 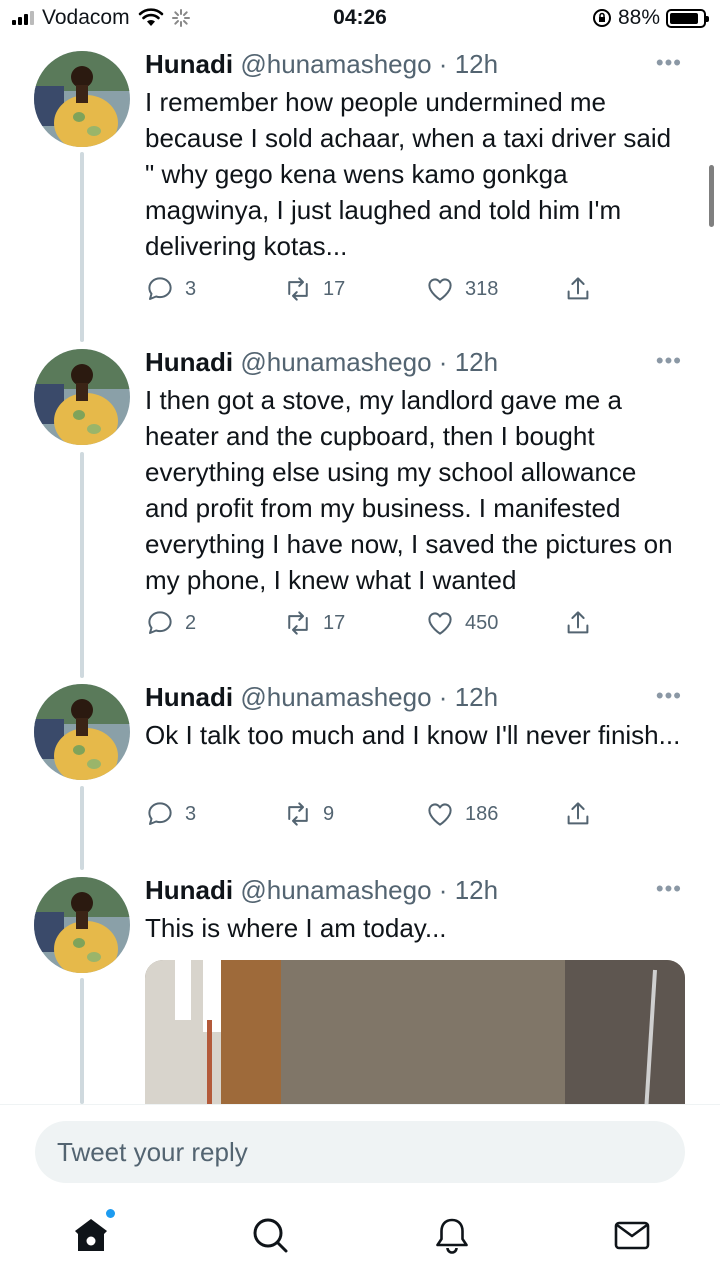 I want to click on reply-input: Tweet your reply, so click(x=360, y=1152).